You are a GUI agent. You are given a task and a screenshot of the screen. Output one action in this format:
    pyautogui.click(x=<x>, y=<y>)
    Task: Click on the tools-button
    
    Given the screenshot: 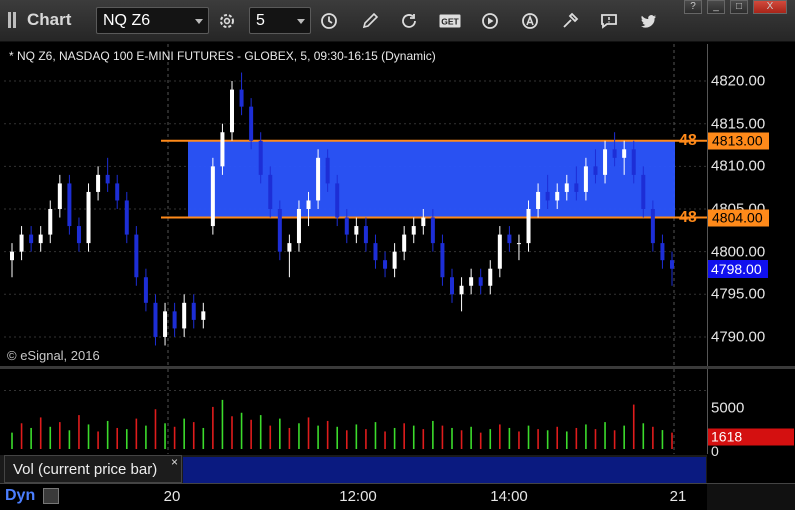 What is the action you would take?
    pyautogui.click(x=570, y=20)
    